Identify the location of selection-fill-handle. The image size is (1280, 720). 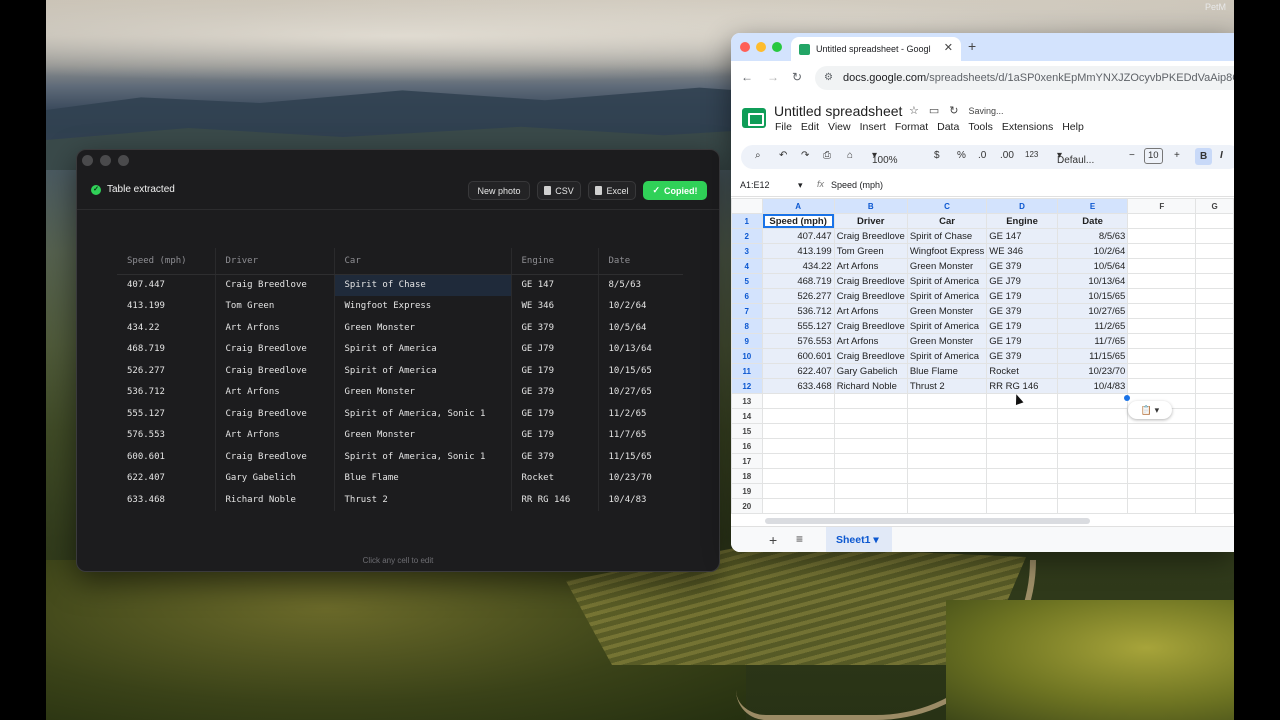
(1127, 398).